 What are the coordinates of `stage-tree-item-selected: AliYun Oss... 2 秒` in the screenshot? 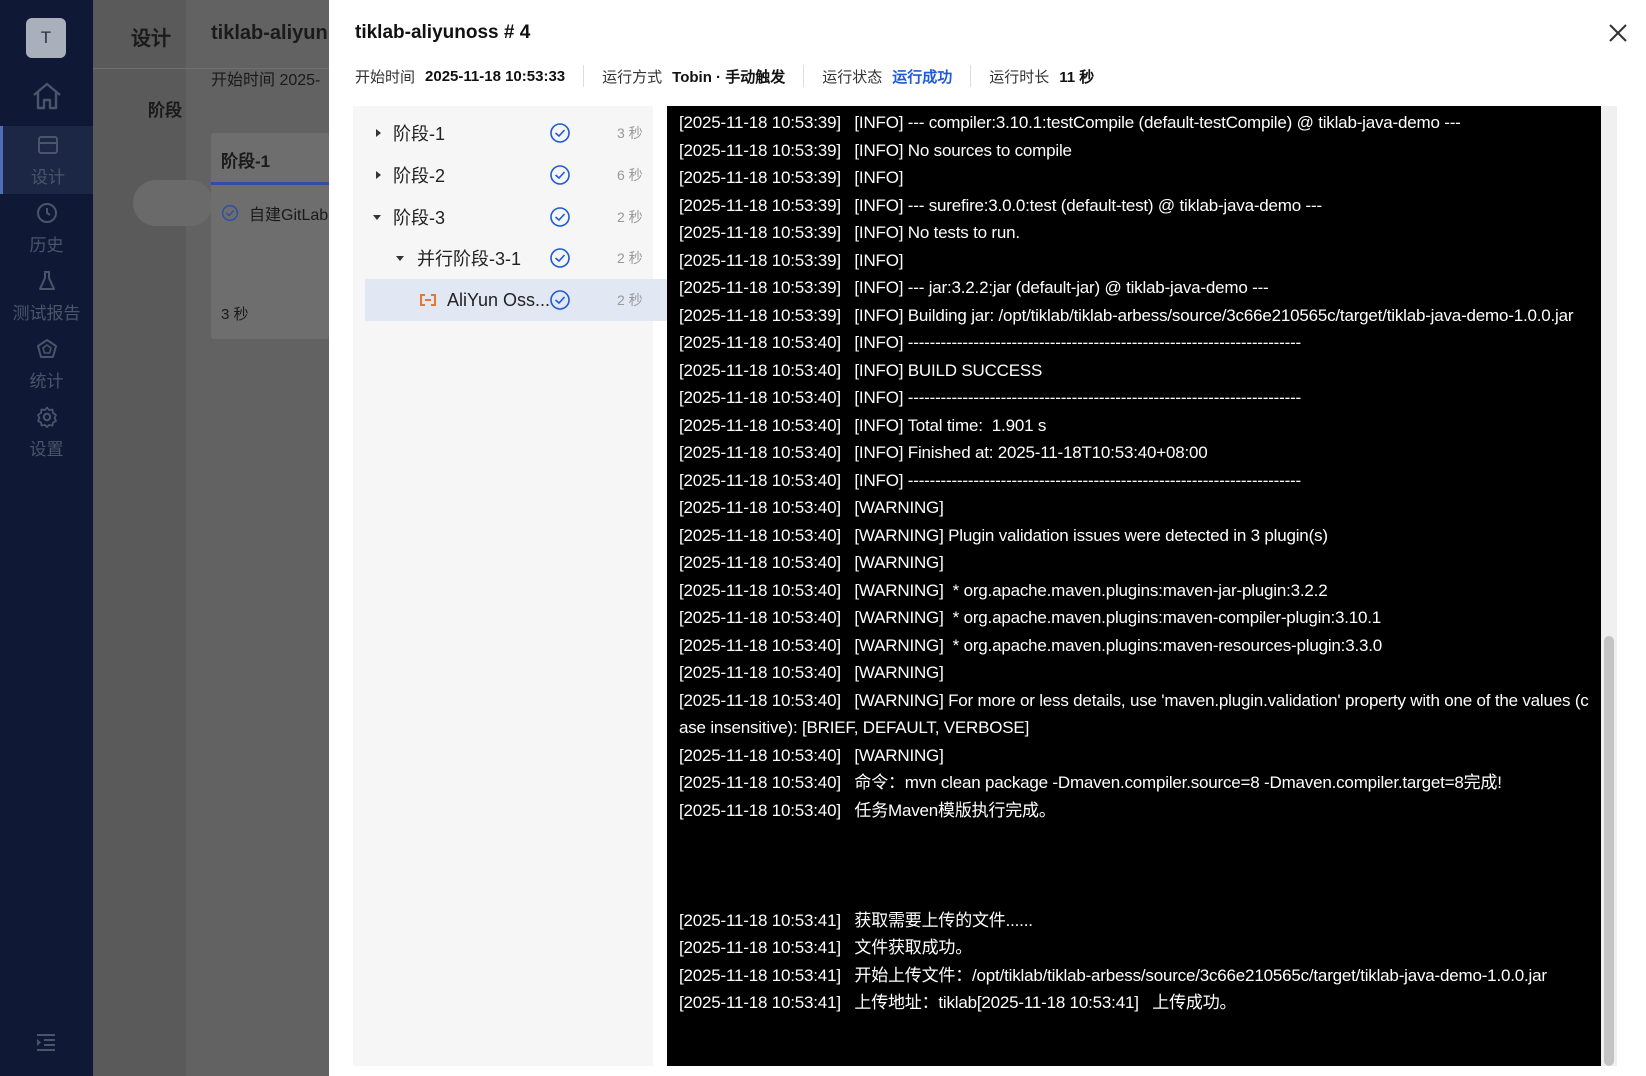 It's located at (516, 300).